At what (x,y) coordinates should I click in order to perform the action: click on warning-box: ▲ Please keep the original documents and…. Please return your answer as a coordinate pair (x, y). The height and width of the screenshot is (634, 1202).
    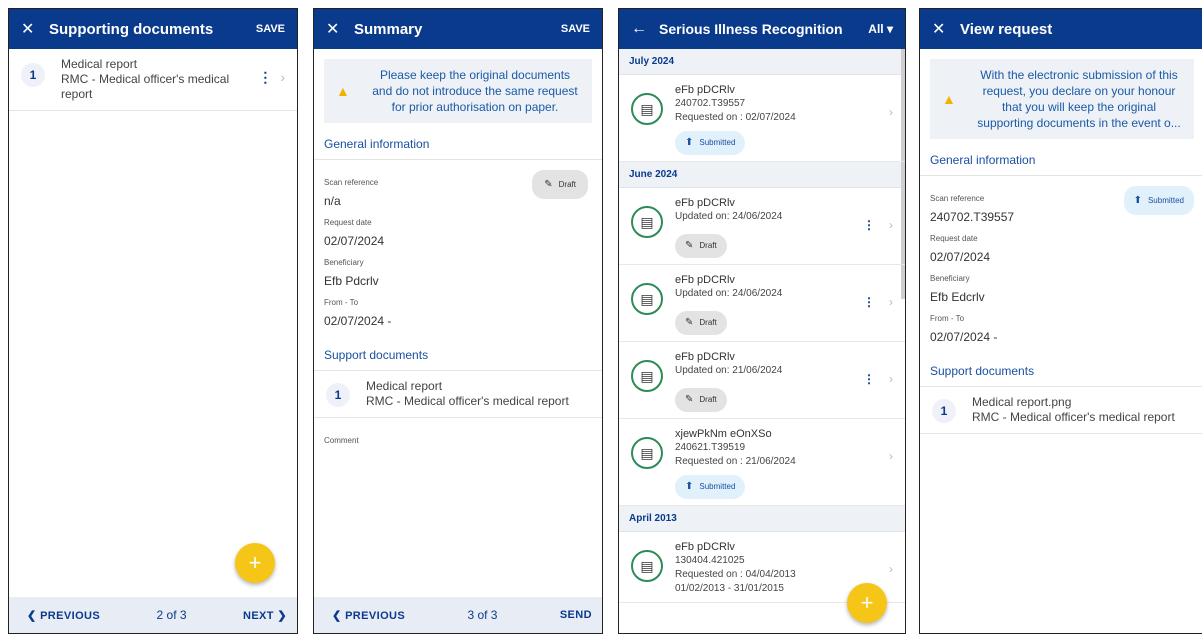
    Looking at the image, I should click on (458, 91).